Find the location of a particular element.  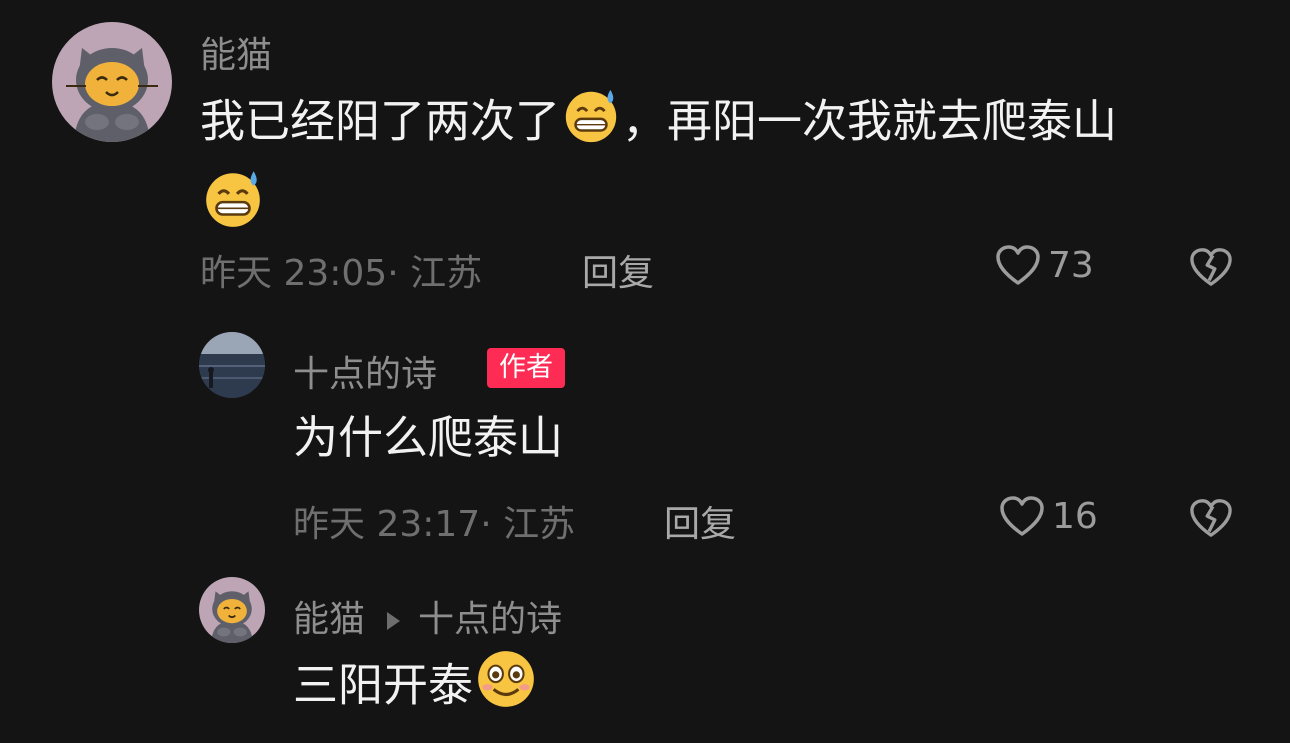

comment-text: 三阳开泰 is located at coordinates (416, 688).